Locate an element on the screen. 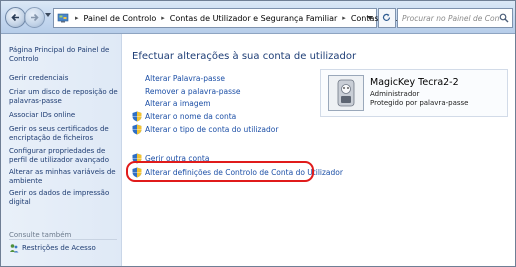 The width and height of the screenshot is (516, 267). refresh-icon is located at coordinates (386, 17).